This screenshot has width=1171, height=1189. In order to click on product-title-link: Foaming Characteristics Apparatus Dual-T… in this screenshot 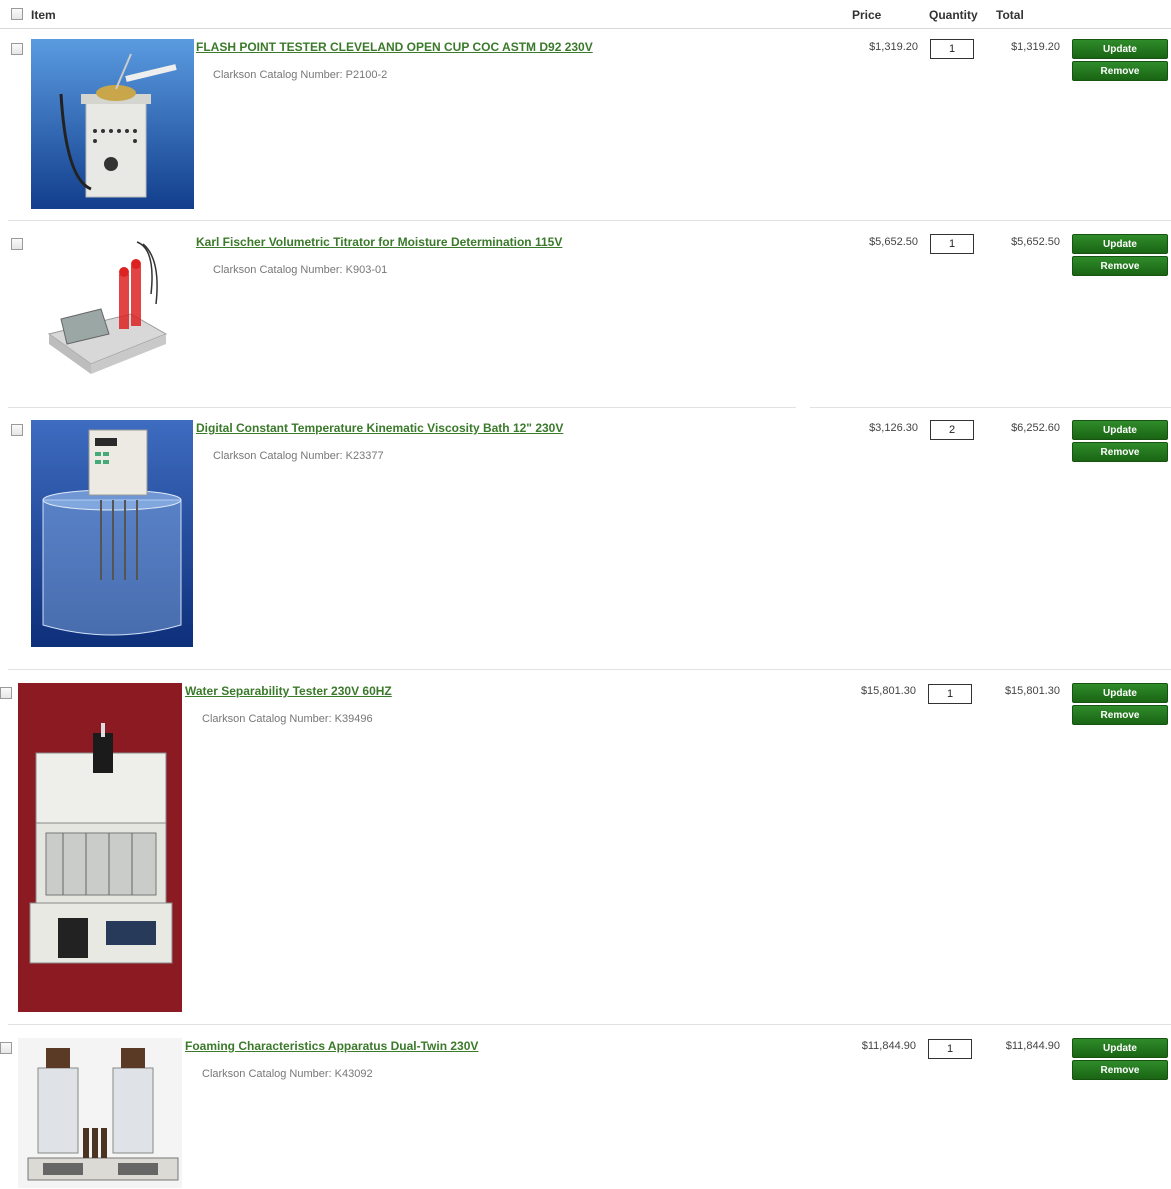, I will do `click(331, 1046)`.